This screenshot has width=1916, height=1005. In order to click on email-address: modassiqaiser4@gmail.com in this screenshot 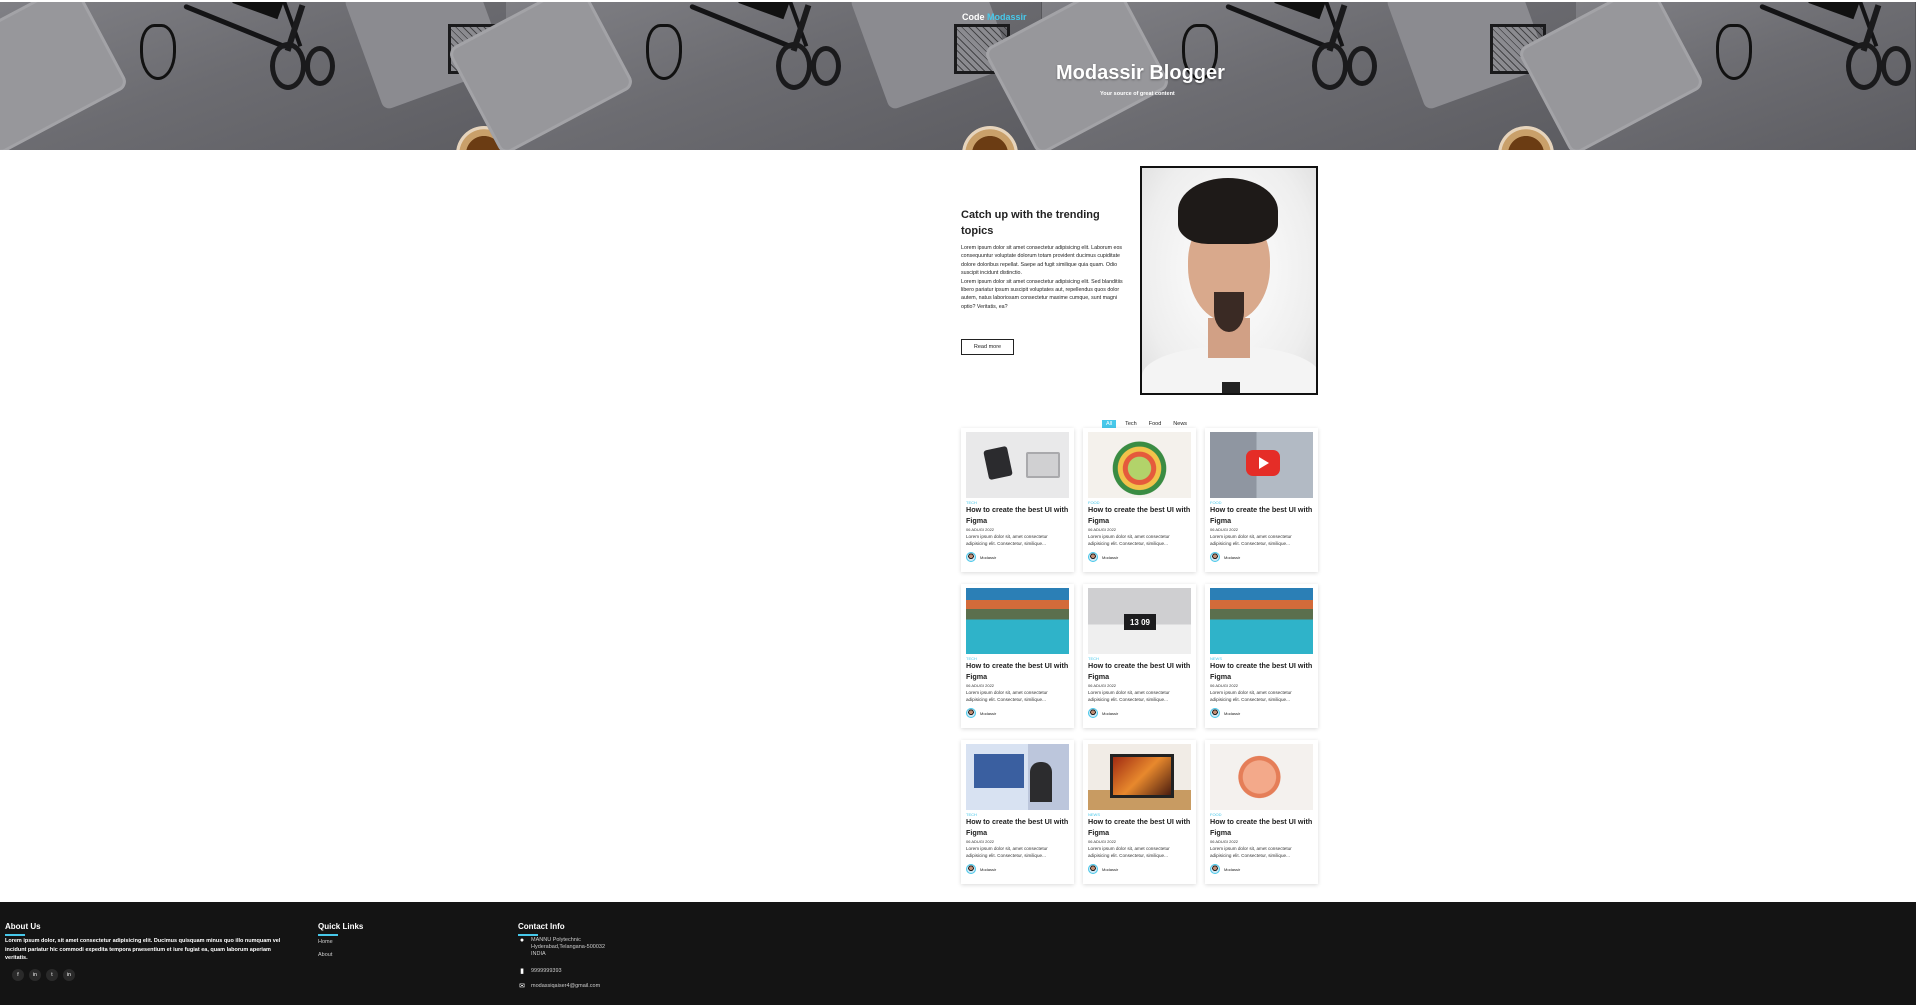, I will do `click(565, 986)`.